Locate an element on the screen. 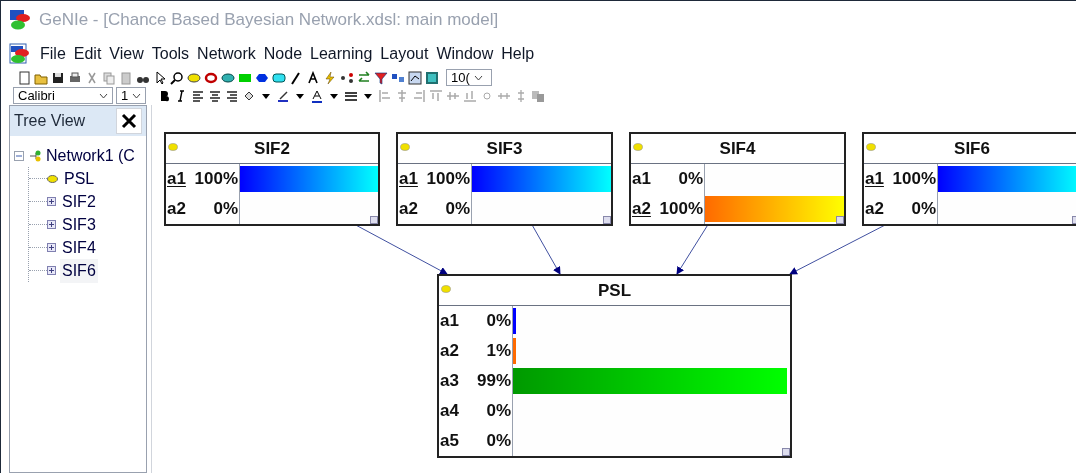 The width and height of the screenshot is (1076, 473). ring-icon is located at coordinates (211, 77).